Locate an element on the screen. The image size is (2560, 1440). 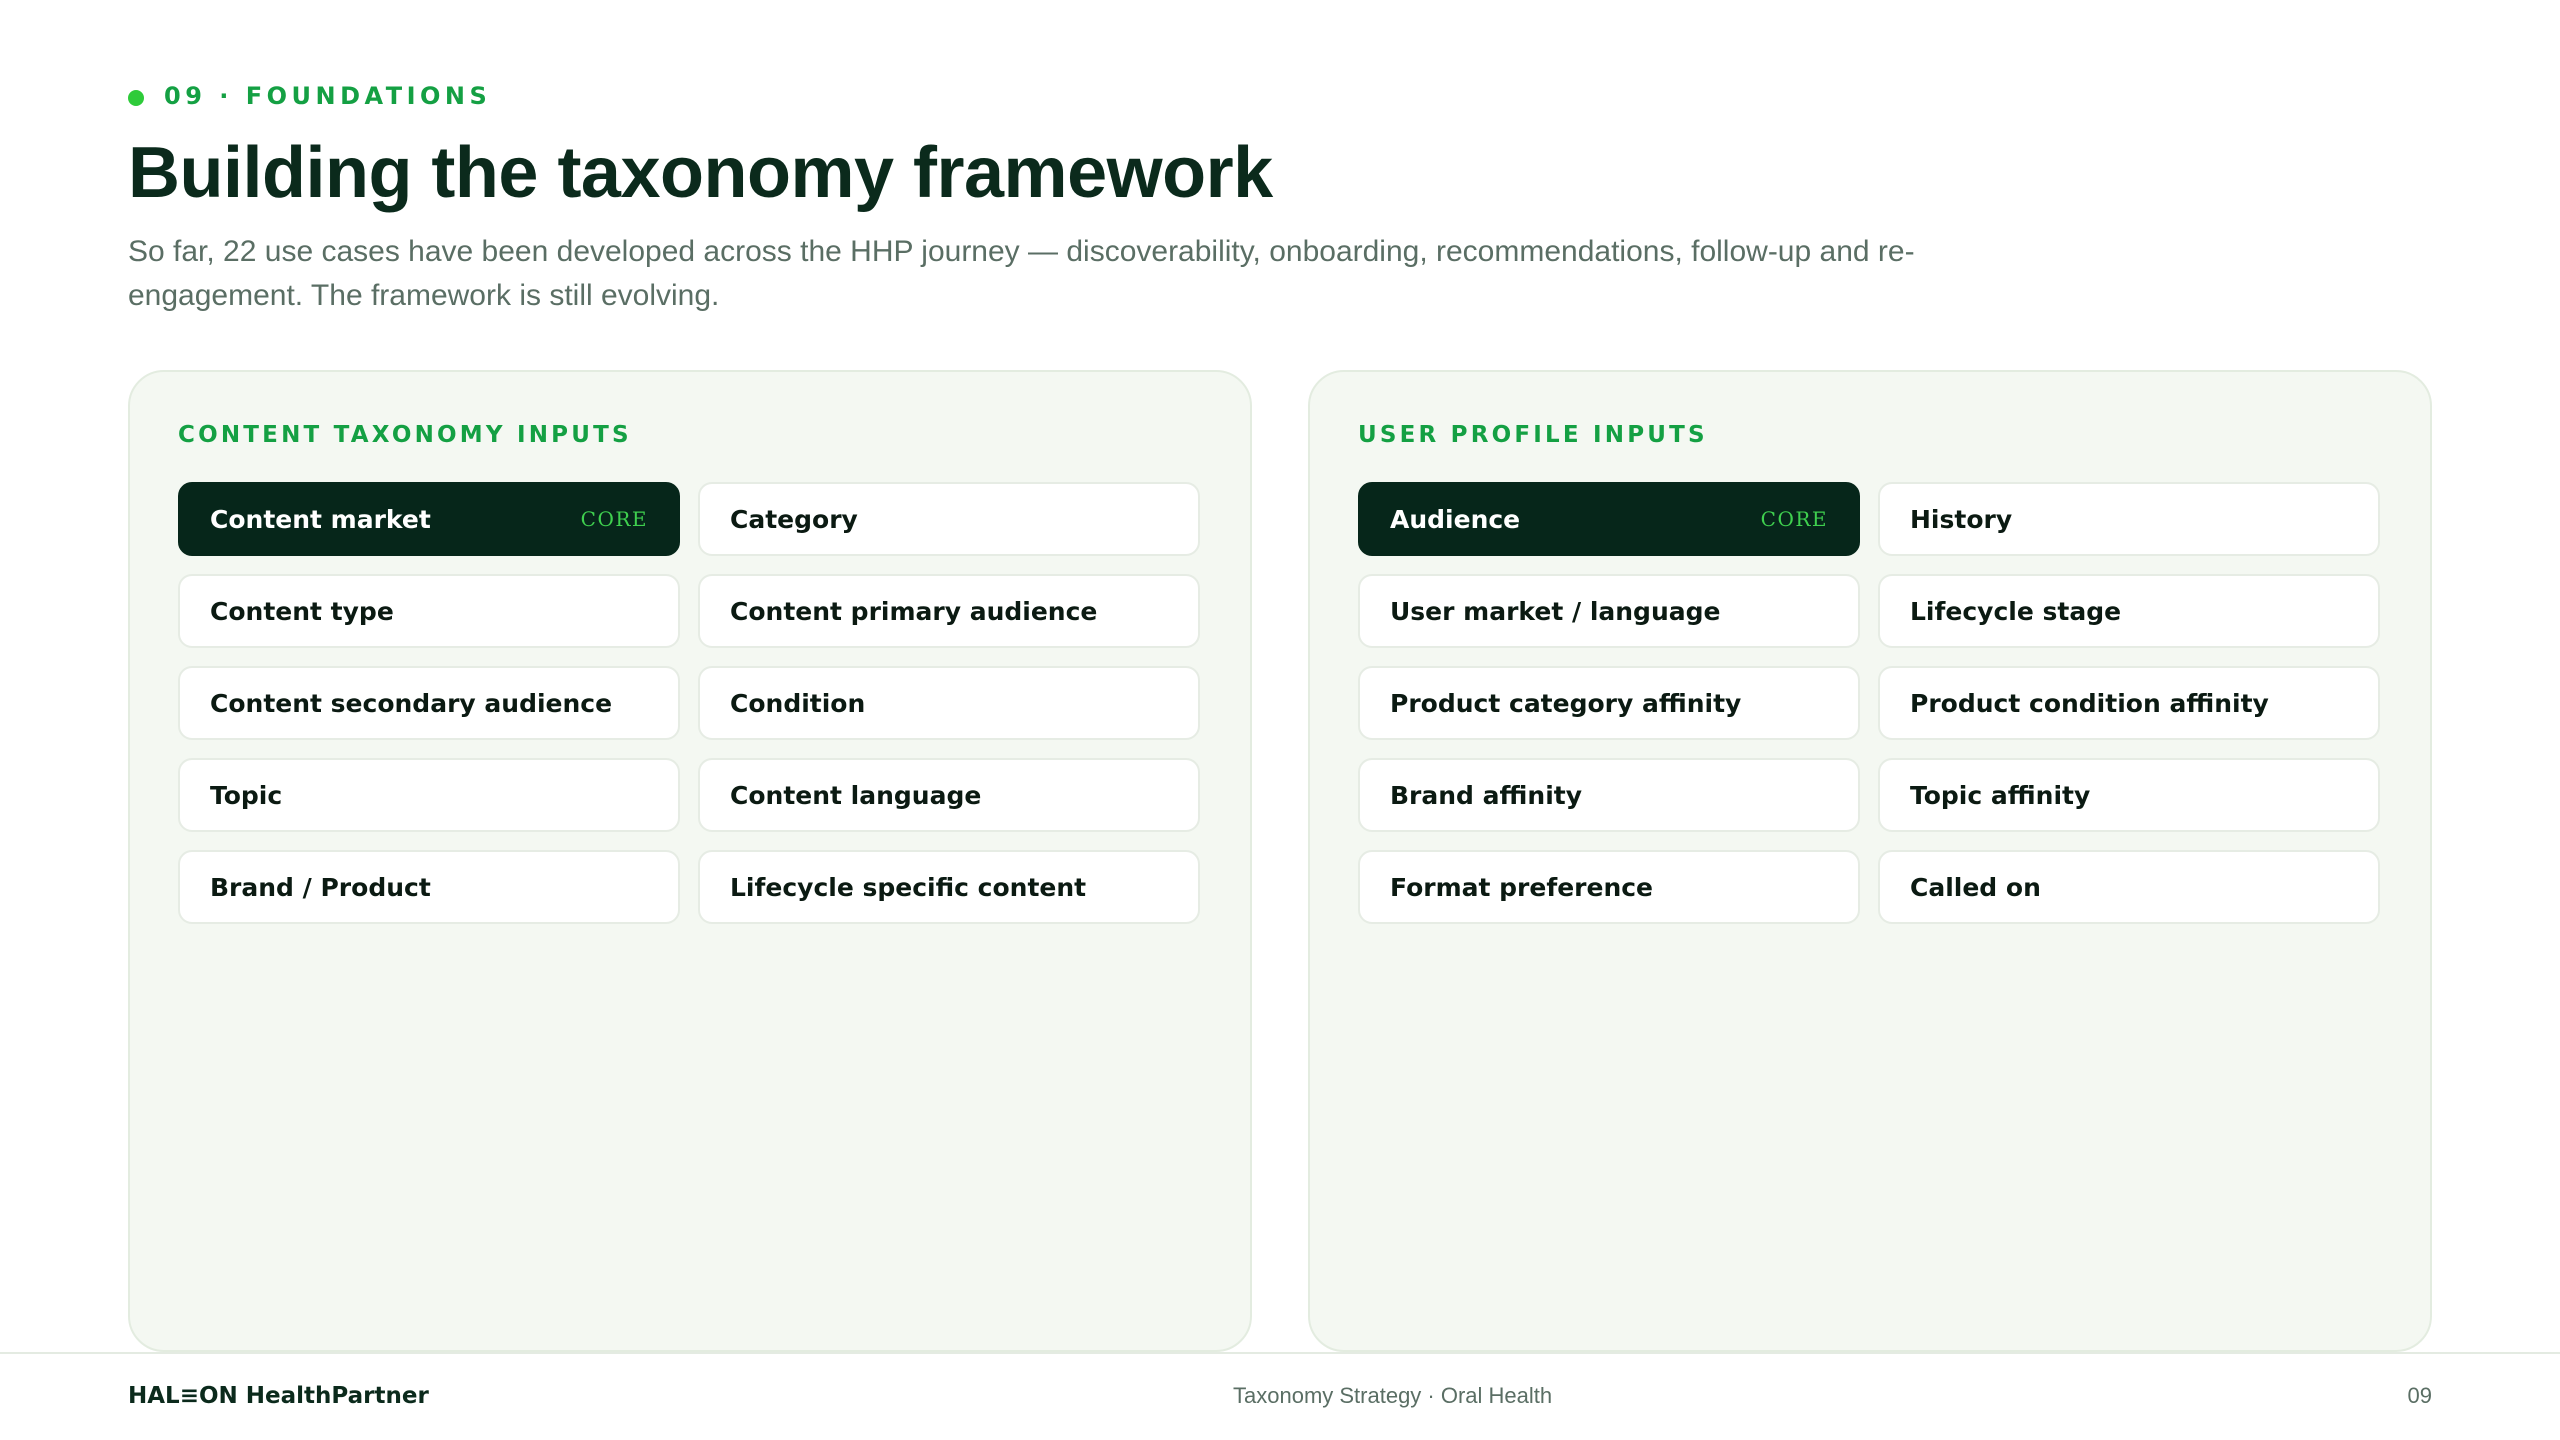
chip-product-condition-affinity: Product condition affinity is located at coordinates (2129, 703).